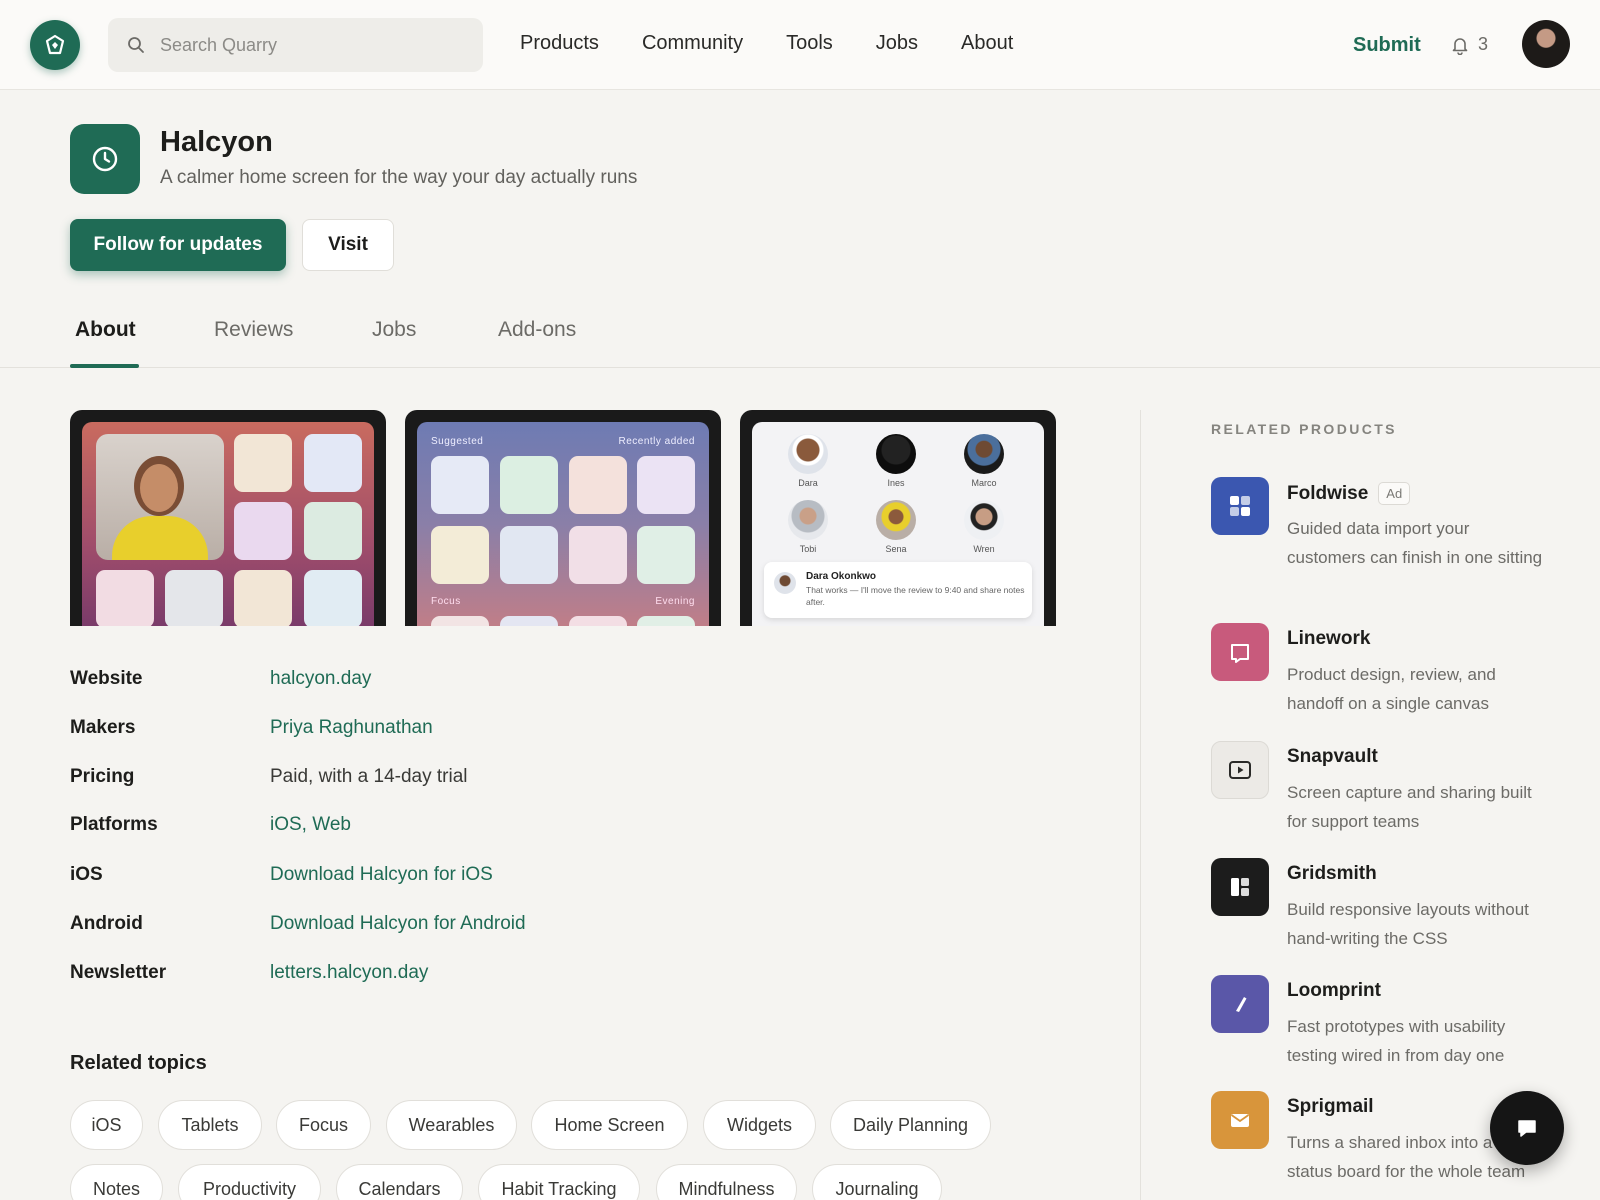  Describe the element at coordinates (808, 461) in the screenshot. I see `person: Dara` at that location.